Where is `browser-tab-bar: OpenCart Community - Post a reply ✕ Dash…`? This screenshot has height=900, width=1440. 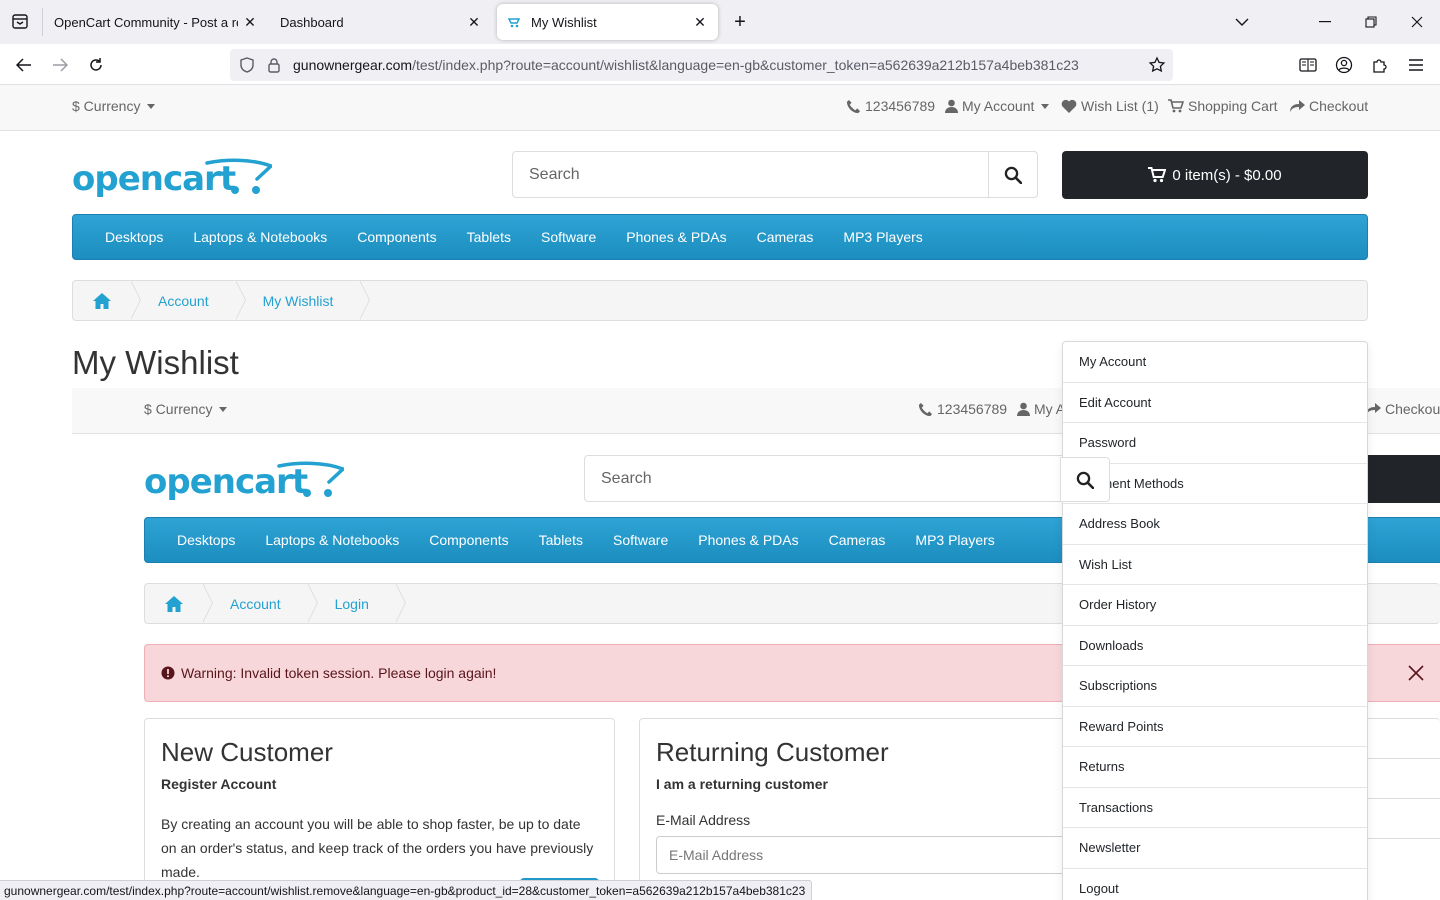 browser-tab-bar: OpenCart Community - Post a reply ✕ Dash… is located at coordinates (720, 22).